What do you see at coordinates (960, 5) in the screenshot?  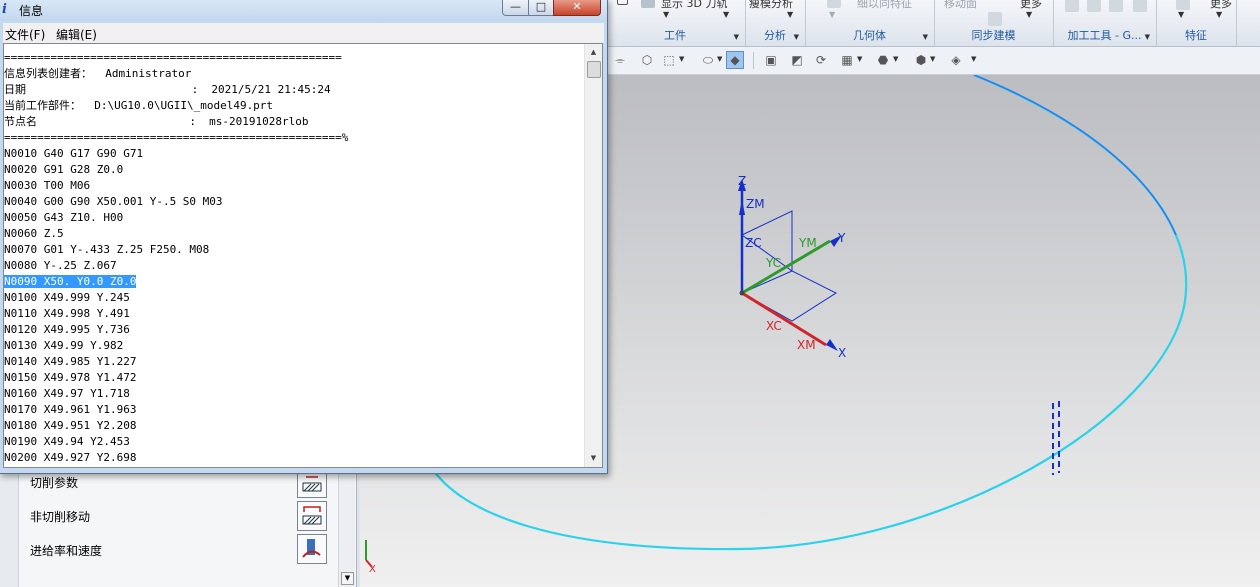 I see `move-face-label: 移动面` at bounding box center [960, 5].